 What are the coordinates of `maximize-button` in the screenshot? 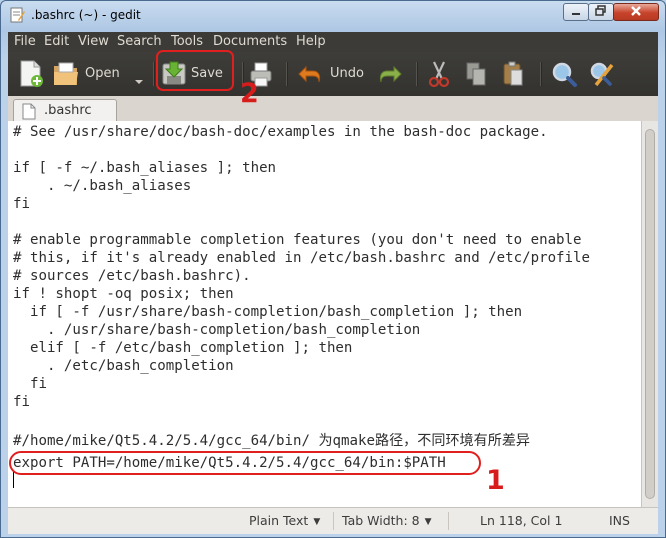 It's located at (601, 12).